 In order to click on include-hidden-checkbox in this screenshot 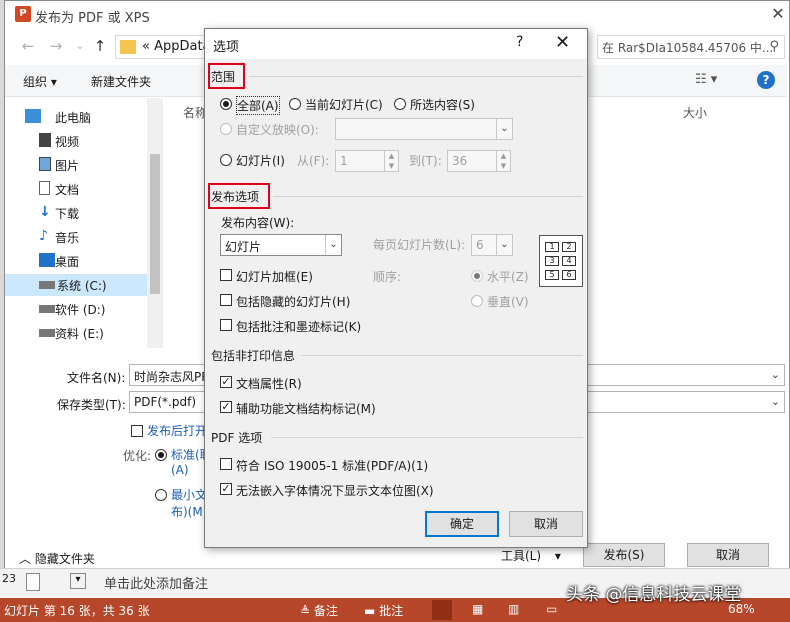, I will do `click(226, 300)`.